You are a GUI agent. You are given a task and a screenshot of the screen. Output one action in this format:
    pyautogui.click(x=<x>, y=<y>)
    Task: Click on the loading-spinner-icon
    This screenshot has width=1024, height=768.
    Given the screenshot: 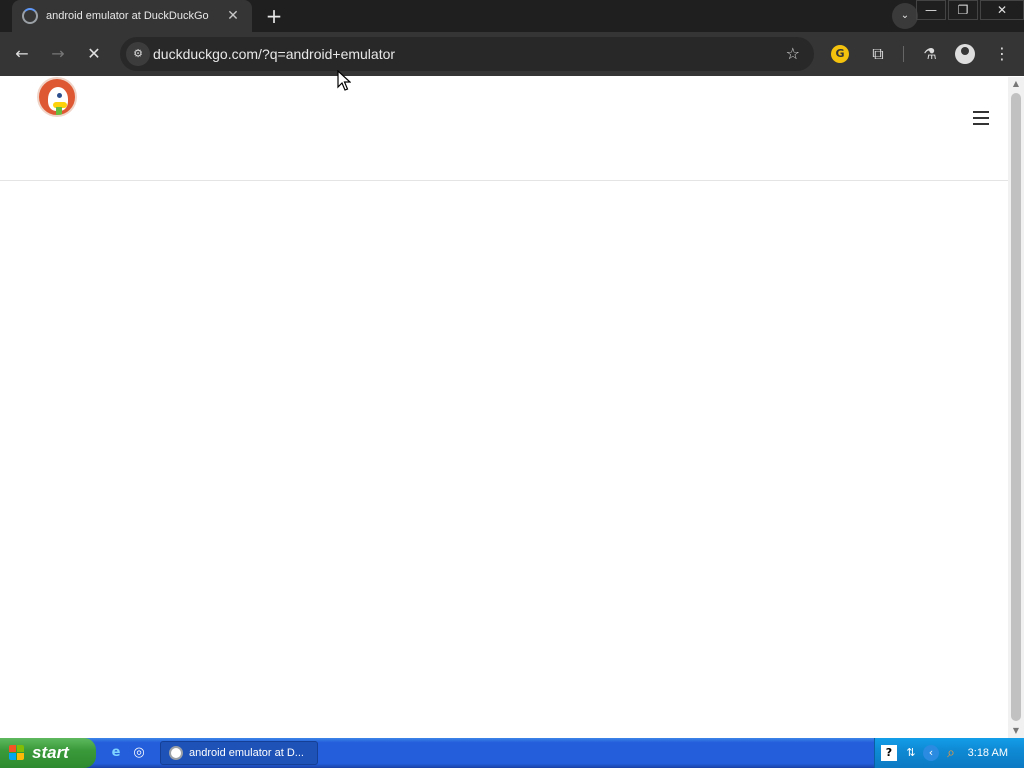 What is the action you would take?
    pyautogui.click(x=30, y=16)
    